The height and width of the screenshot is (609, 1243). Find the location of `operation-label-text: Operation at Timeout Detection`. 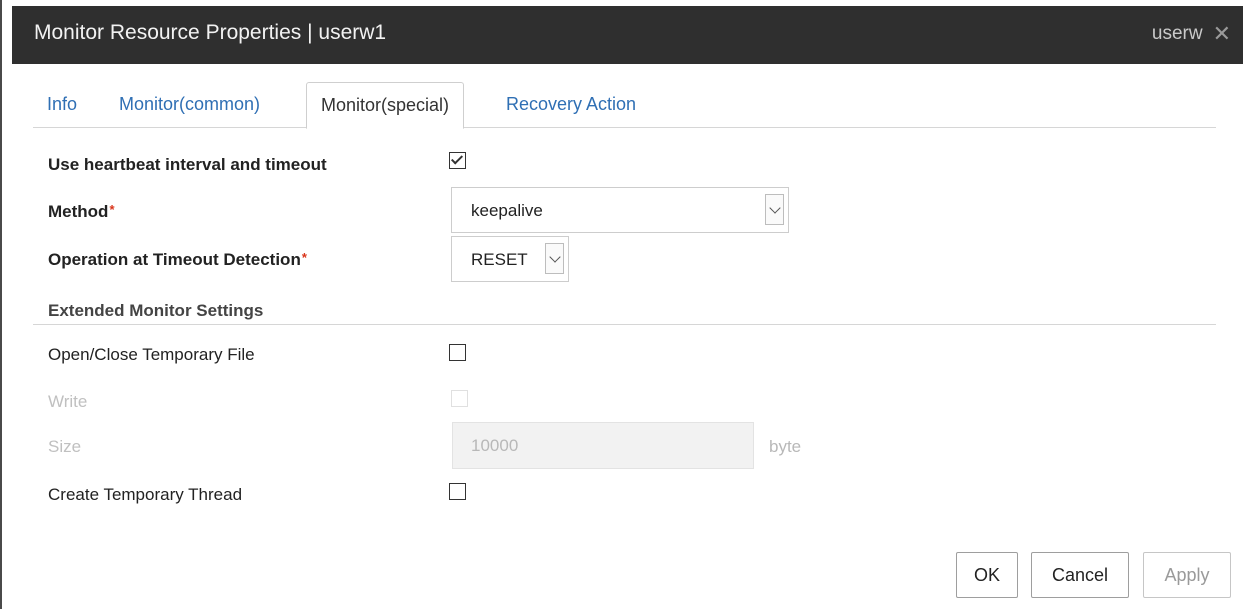

operation-label-text: Operation at Timeout Detection is located at coordinates (174, 259).